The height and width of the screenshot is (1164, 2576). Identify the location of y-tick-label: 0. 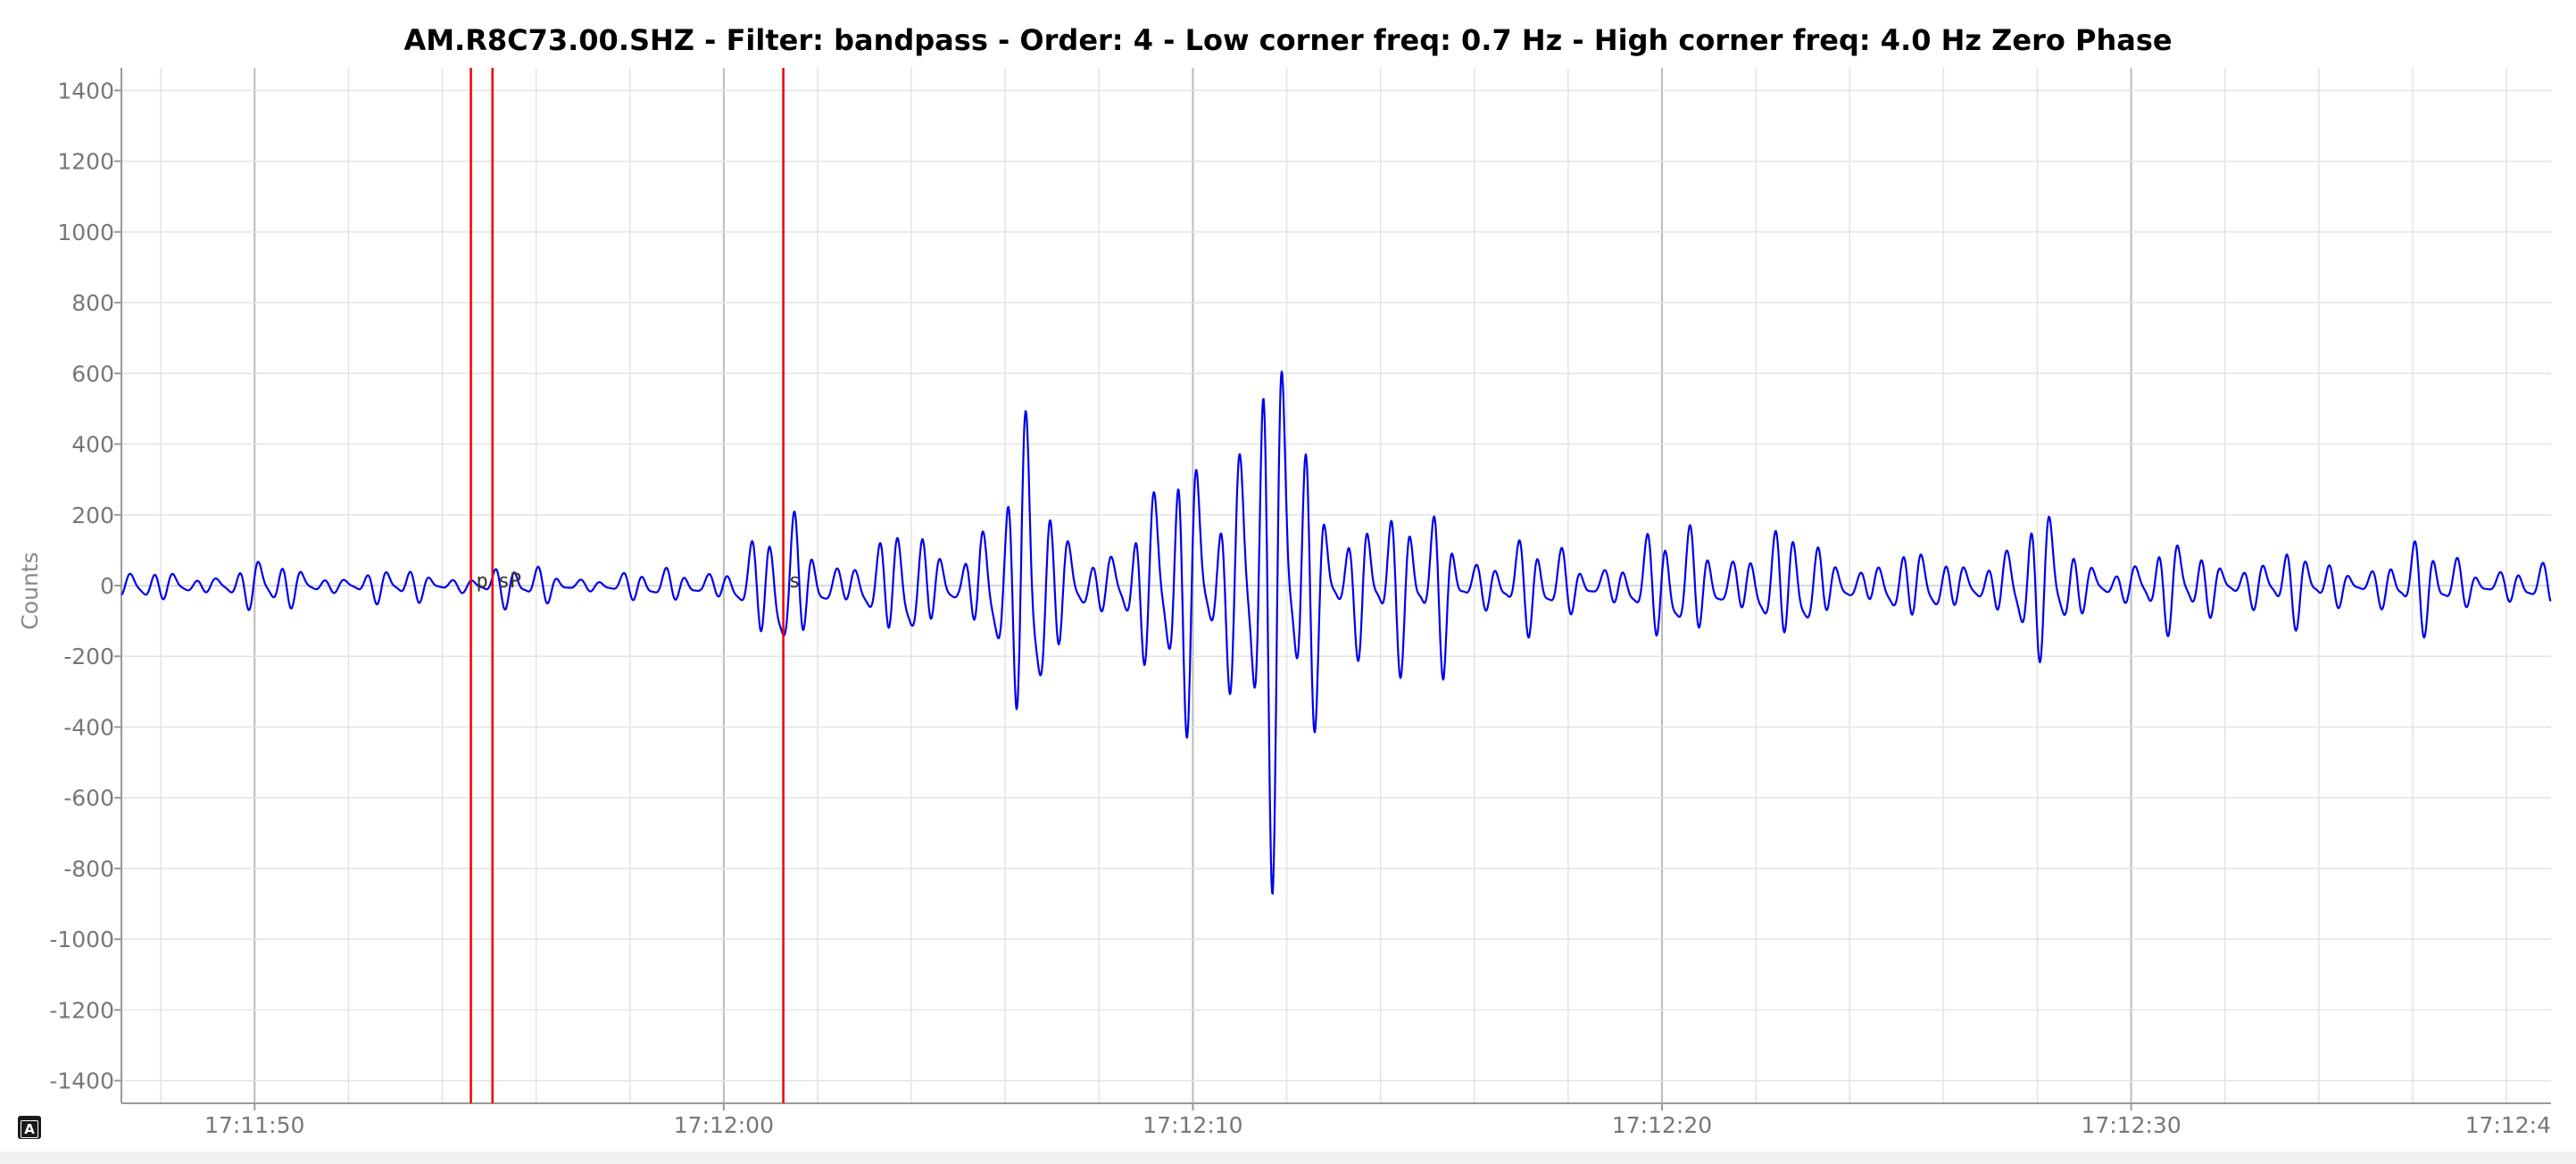
(107, 586).